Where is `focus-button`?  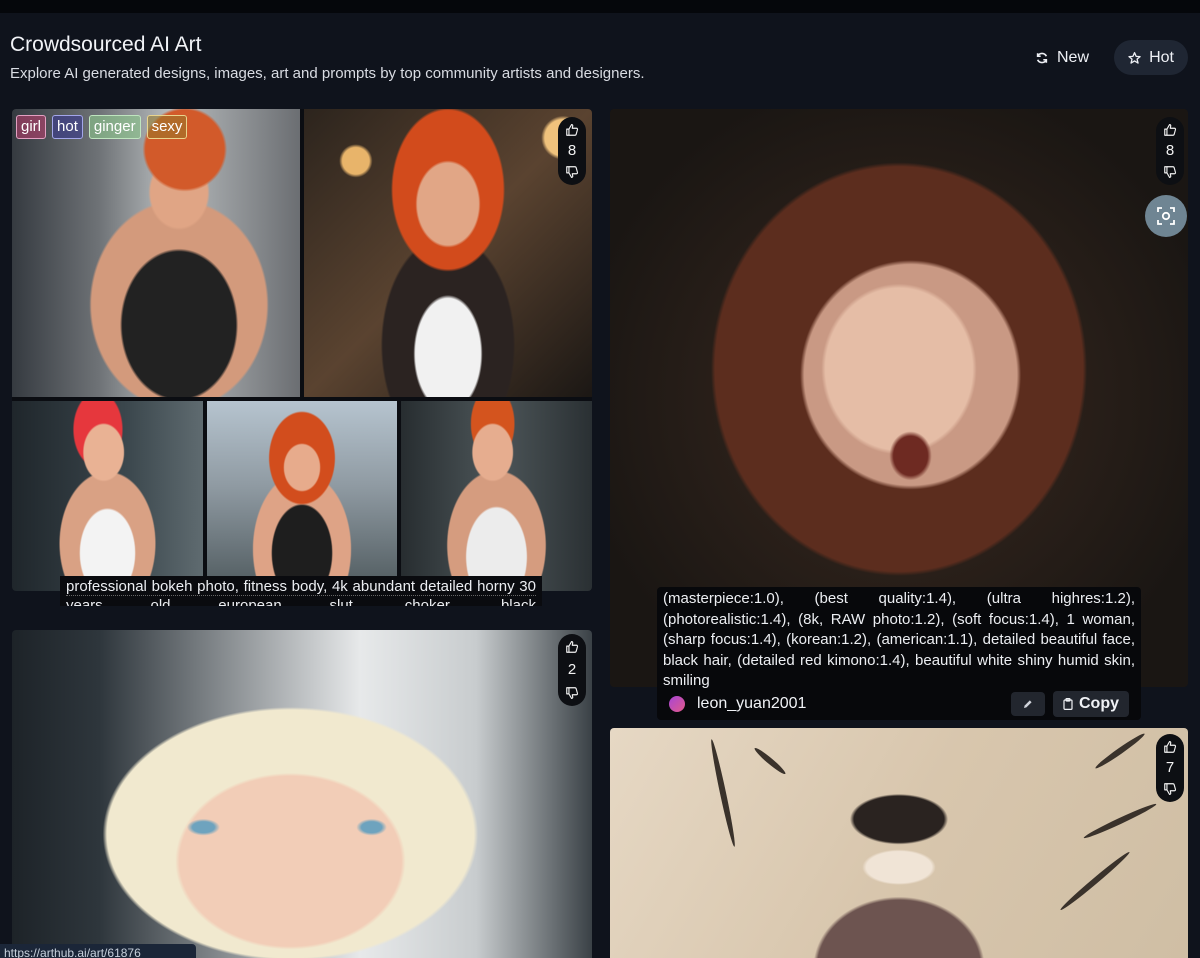
focus-button is located at coordinates (1166, 216).